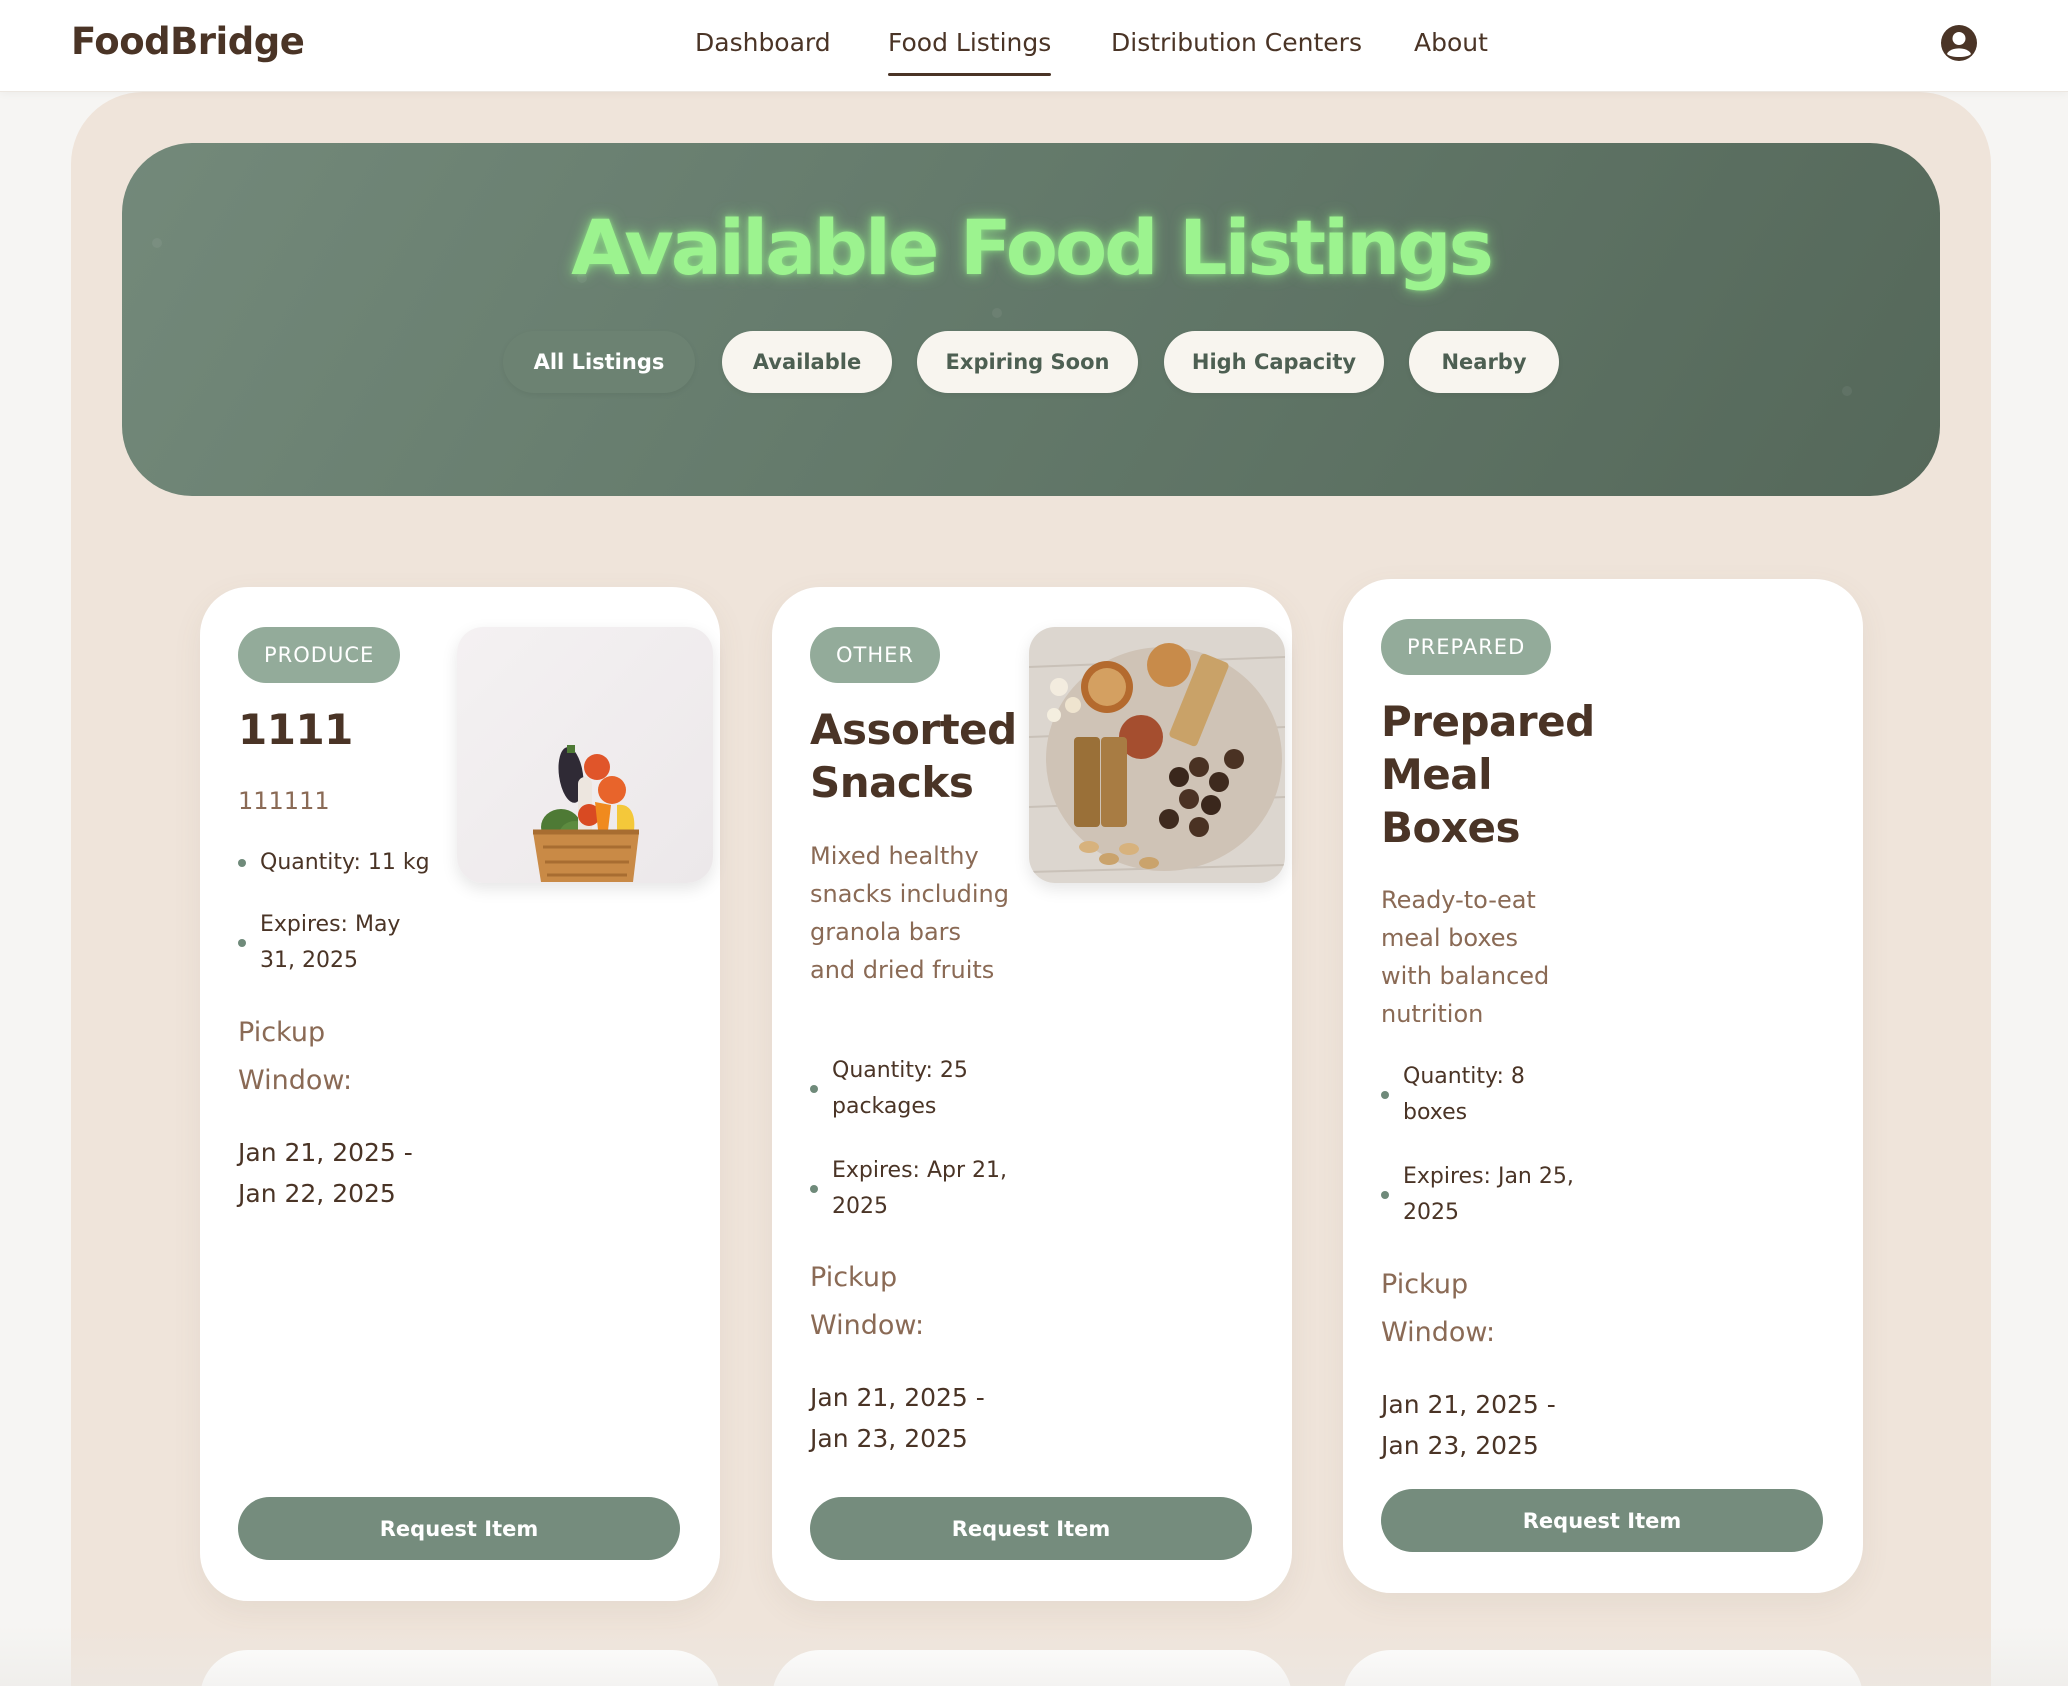 The height and width of the screenshot is (1686, 2068). I want to click on expires-item: Expires: Jan 25, 2025, so click(1481, 1195).